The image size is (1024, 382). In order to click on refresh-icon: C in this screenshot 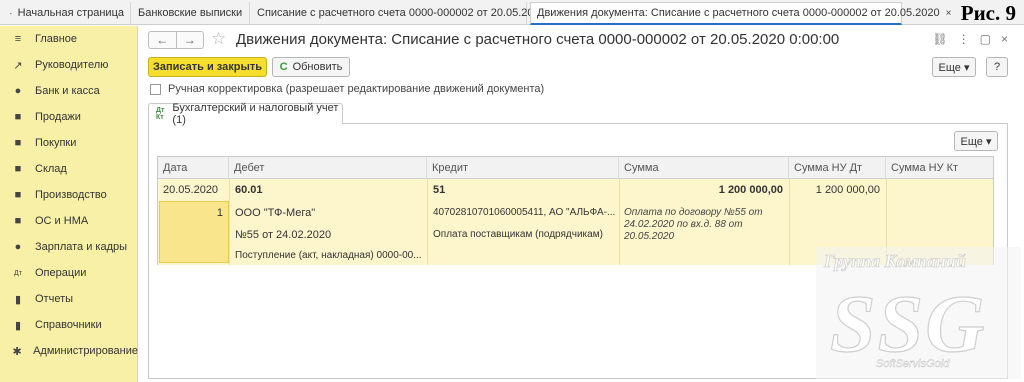, I will do `click(283, 67)`.